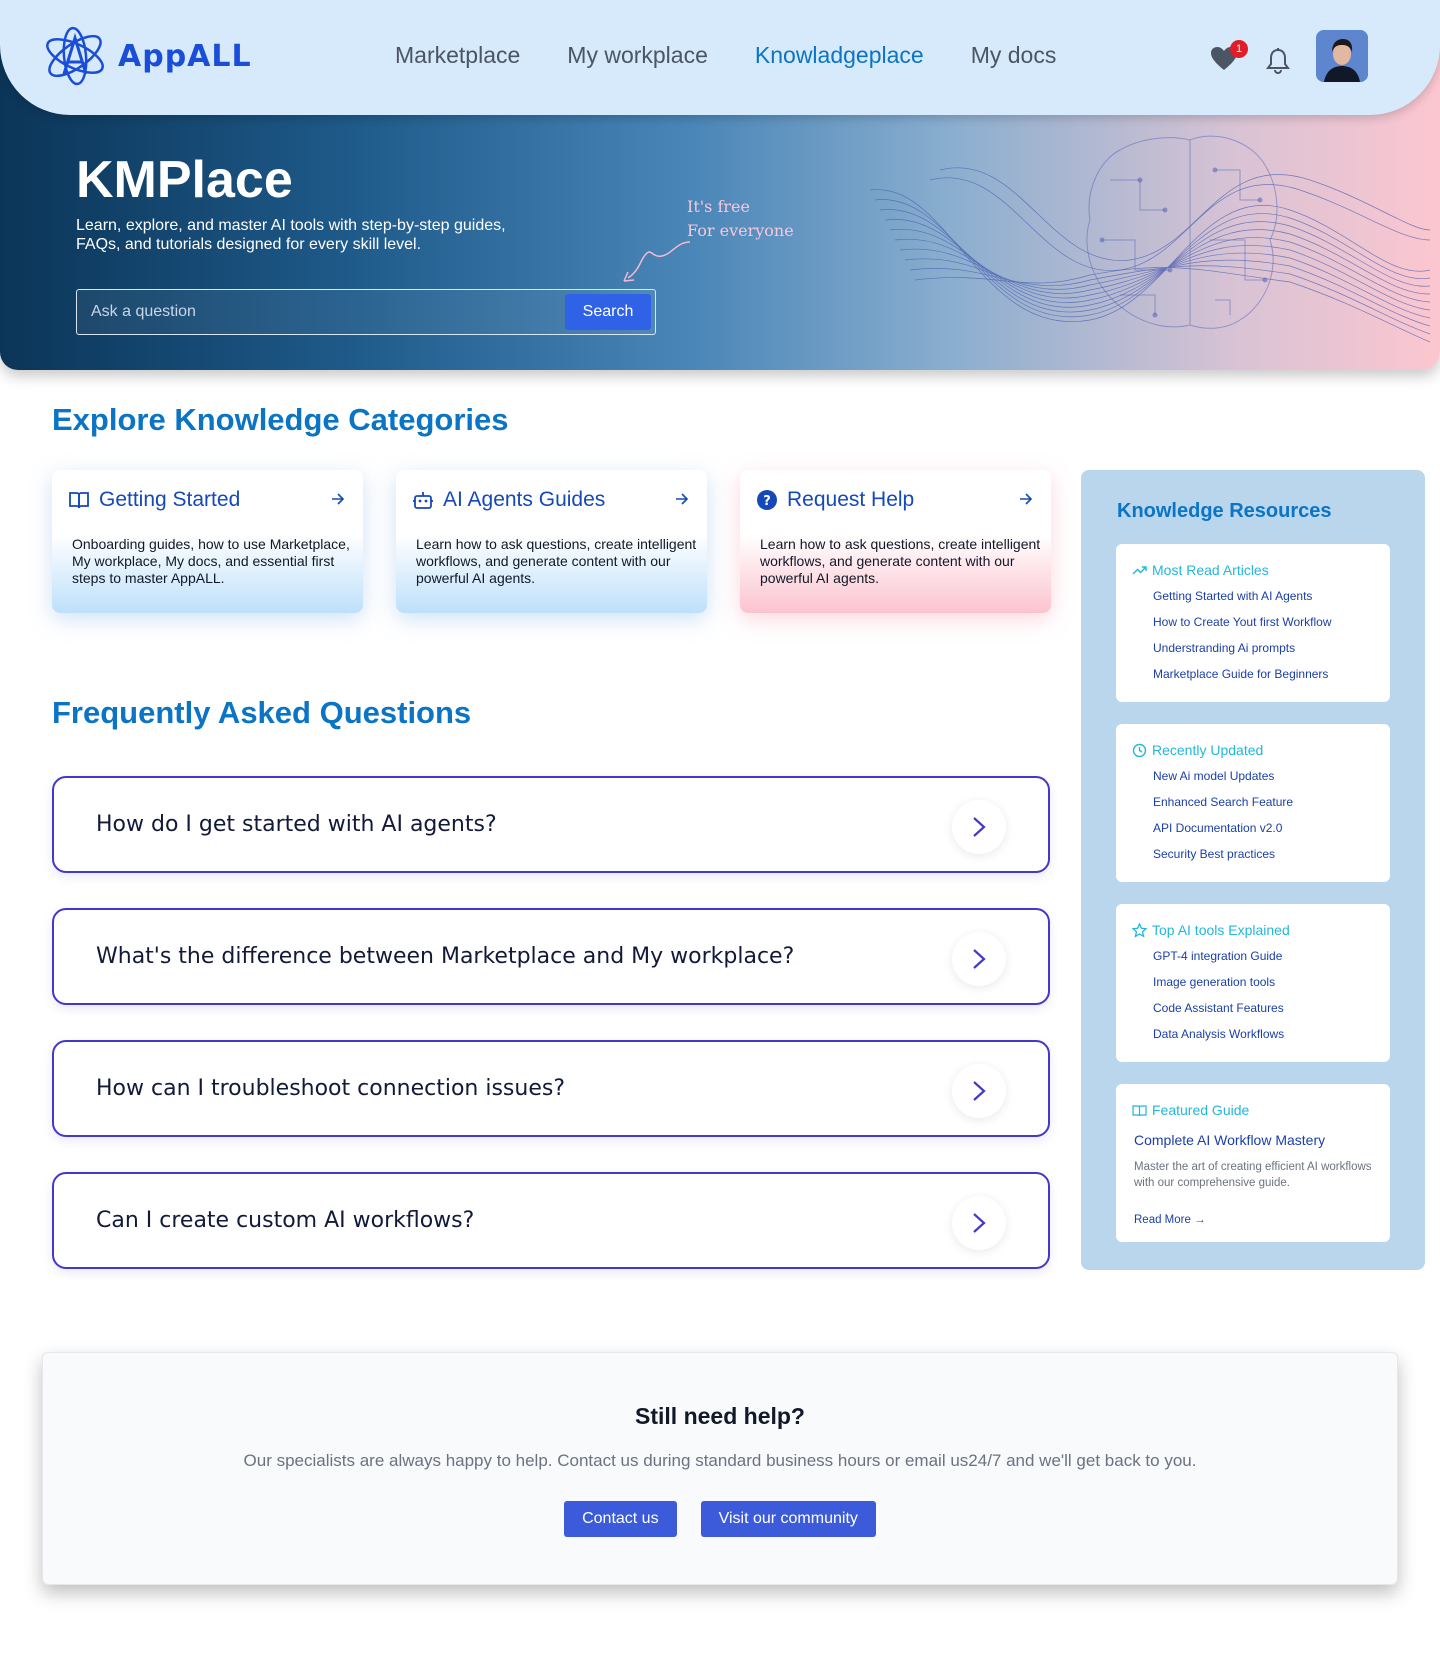  Describe the element at coordinates (720, 1416) in the screenshot. I see `help-title: Still need help?` at that location.